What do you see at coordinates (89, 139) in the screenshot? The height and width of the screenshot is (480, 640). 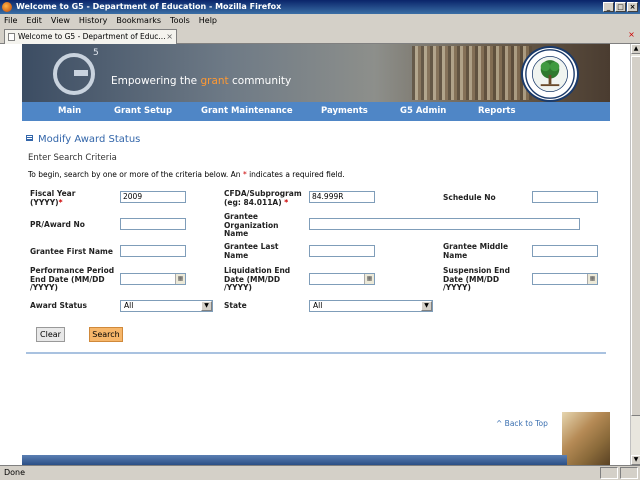 I see `page-title-text: Modify Award Status` at bounding box center [89, 139].